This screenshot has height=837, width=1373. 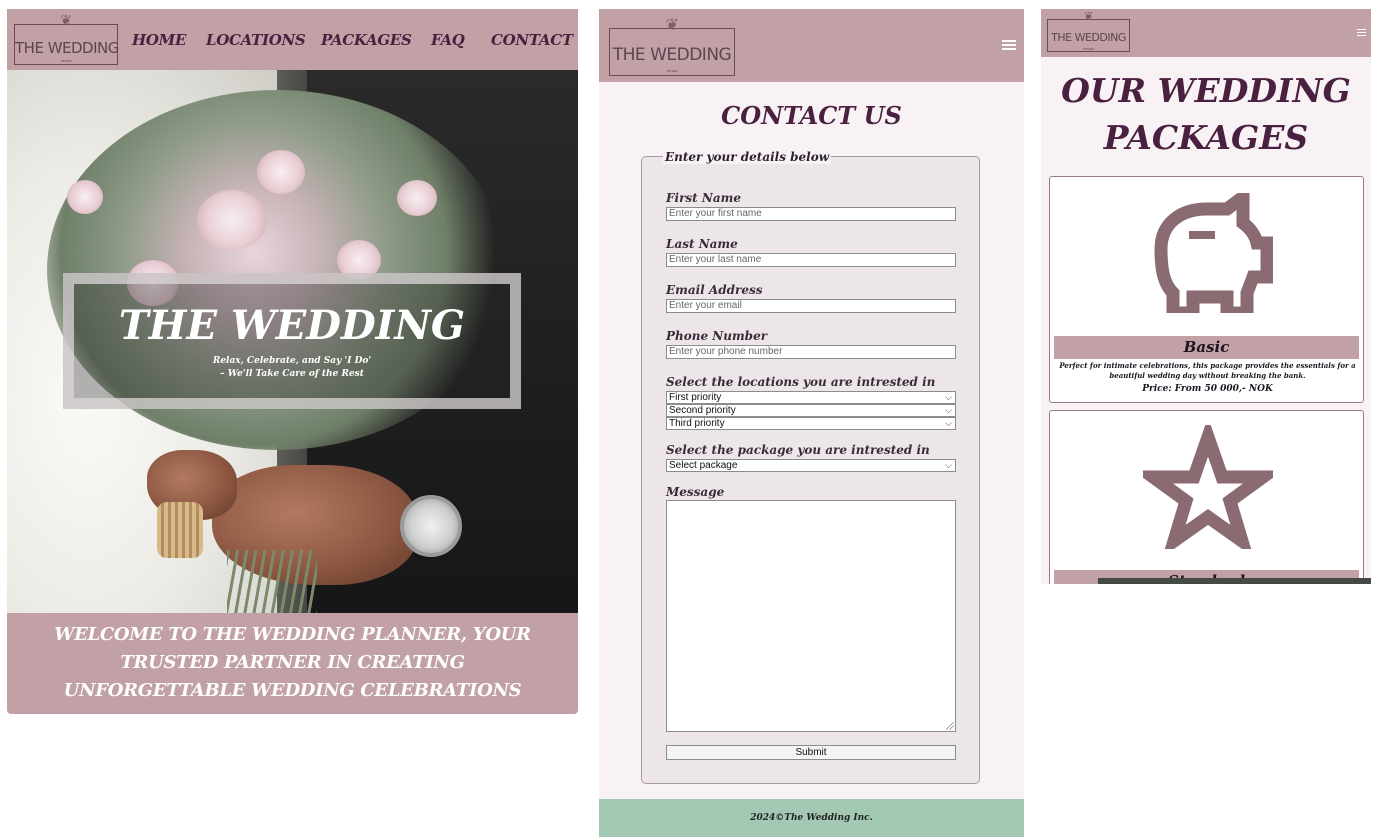 I want to click on hero-subtitle-1: Relax, Celebrate, and Say 'I Do', so click(x=292, y=361).